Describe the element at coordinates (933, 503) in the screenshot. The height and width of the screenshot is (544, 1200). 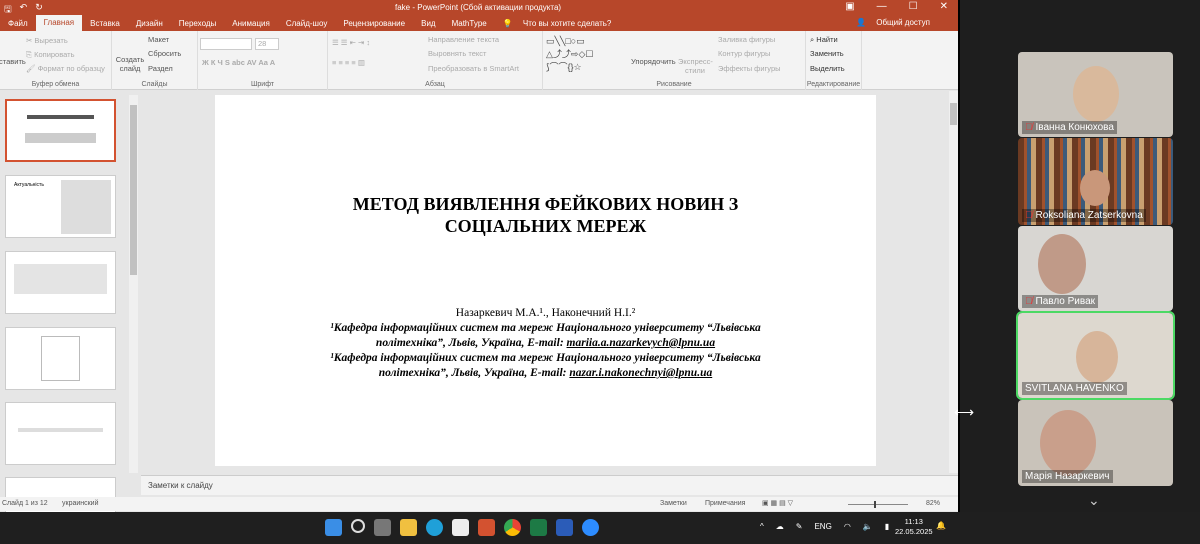
I see `zoom-level: 82%` at that location.